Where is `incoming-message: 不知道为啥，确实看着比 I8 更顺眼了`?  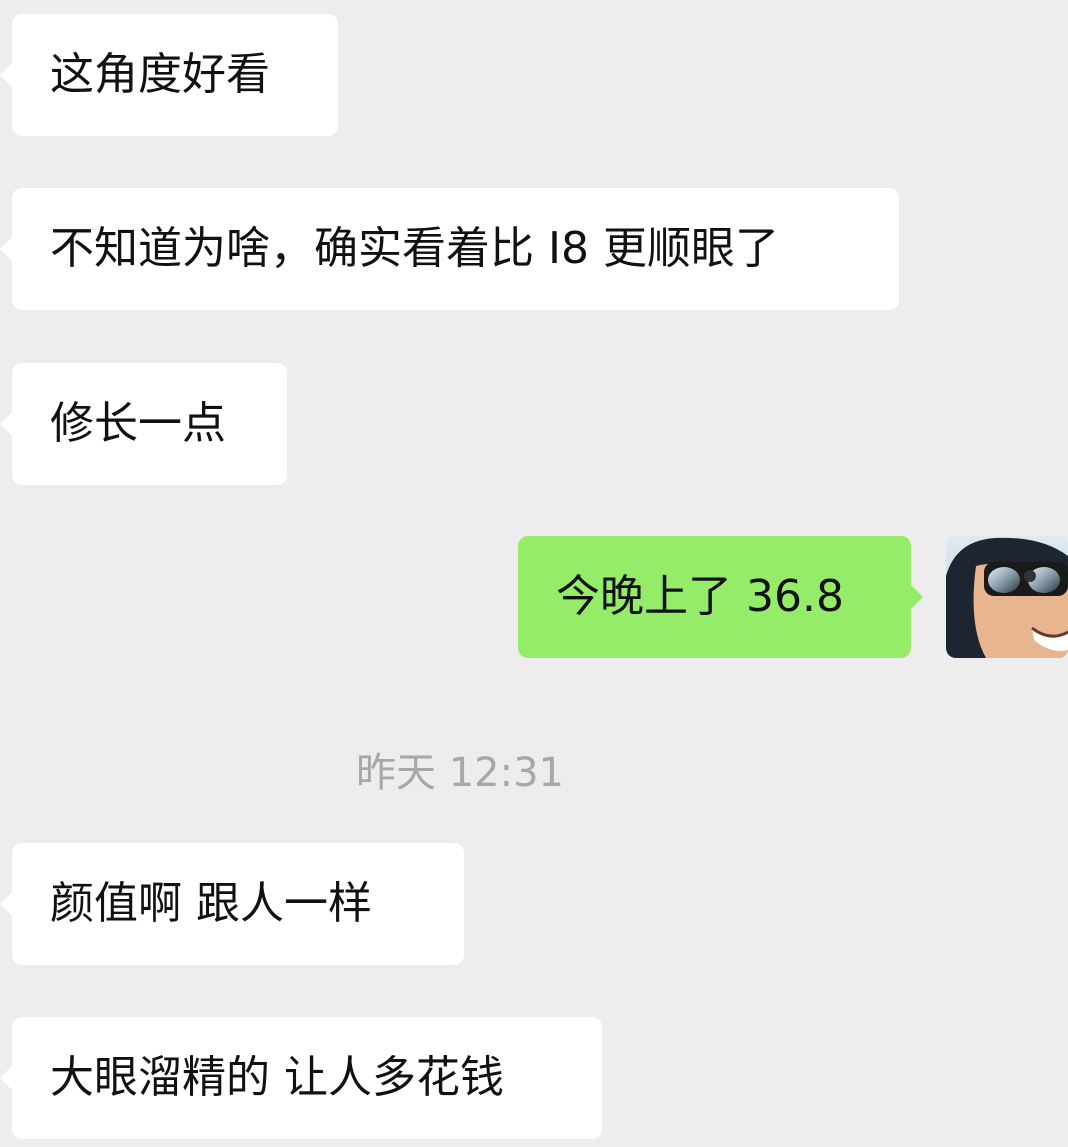 incoming-message: 不知道为啥，确实看着比 I8 更顺眼了 is located at coordinates (449, 249).